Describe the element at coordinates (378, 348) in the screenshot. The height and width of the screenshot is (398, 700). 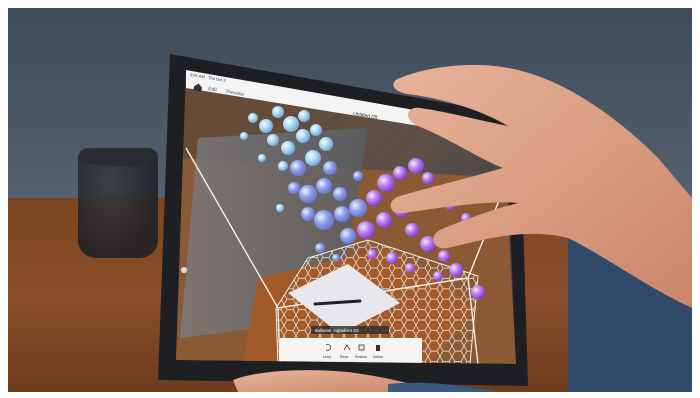
I see `delete-icon` at that location.